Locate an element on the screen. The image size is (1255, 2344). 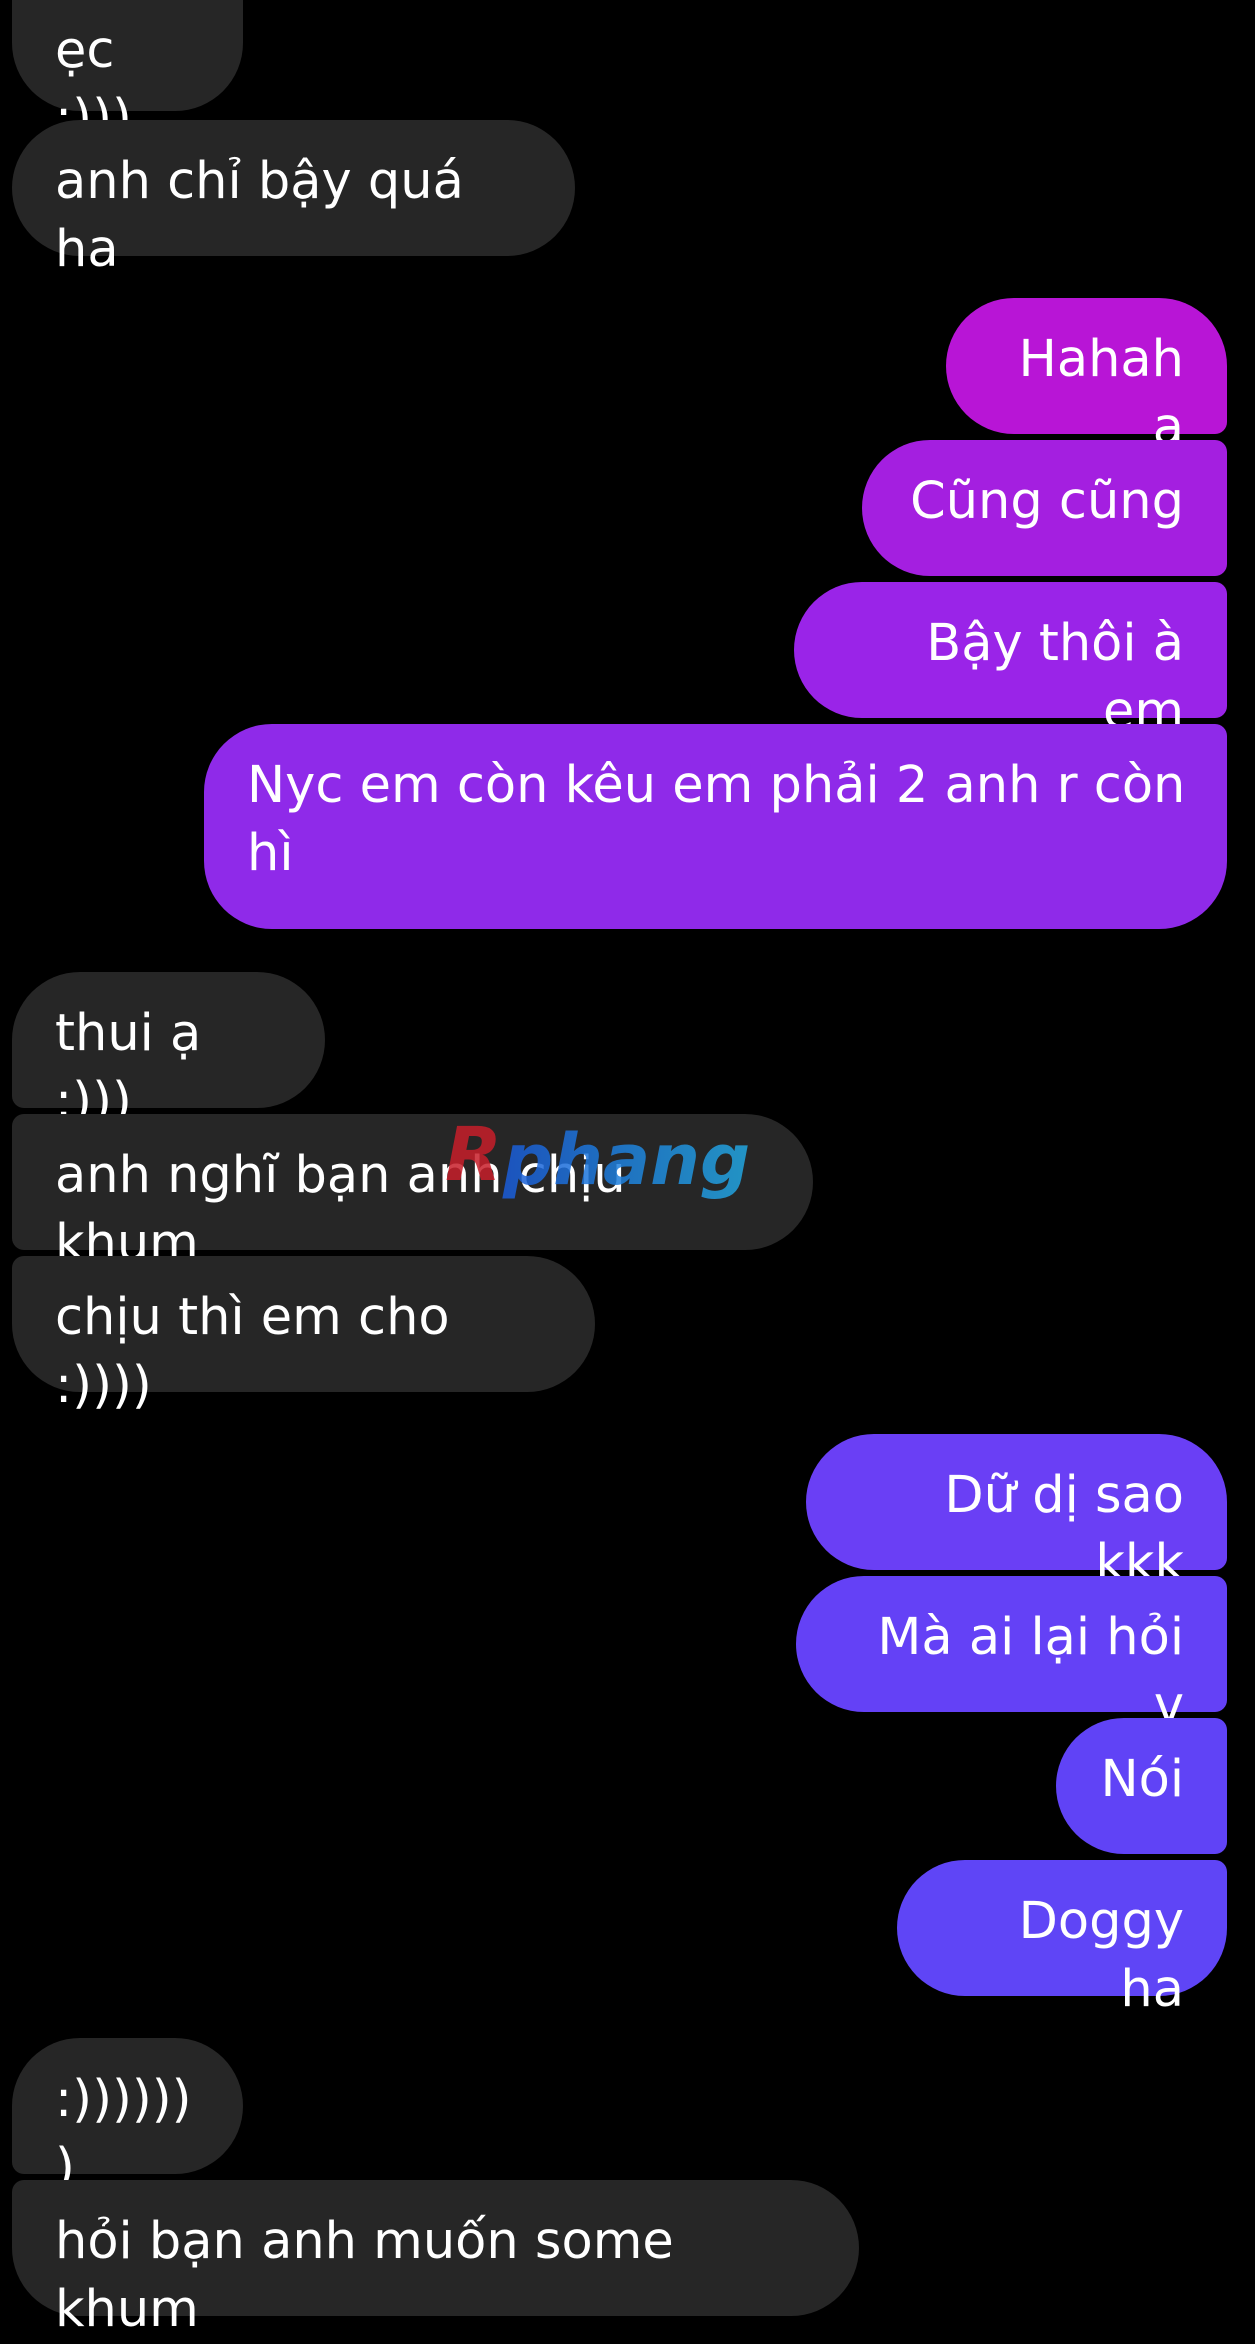
message-outgoing: Mà ai lại hỏi v is located at coordinates (1011, 1655).